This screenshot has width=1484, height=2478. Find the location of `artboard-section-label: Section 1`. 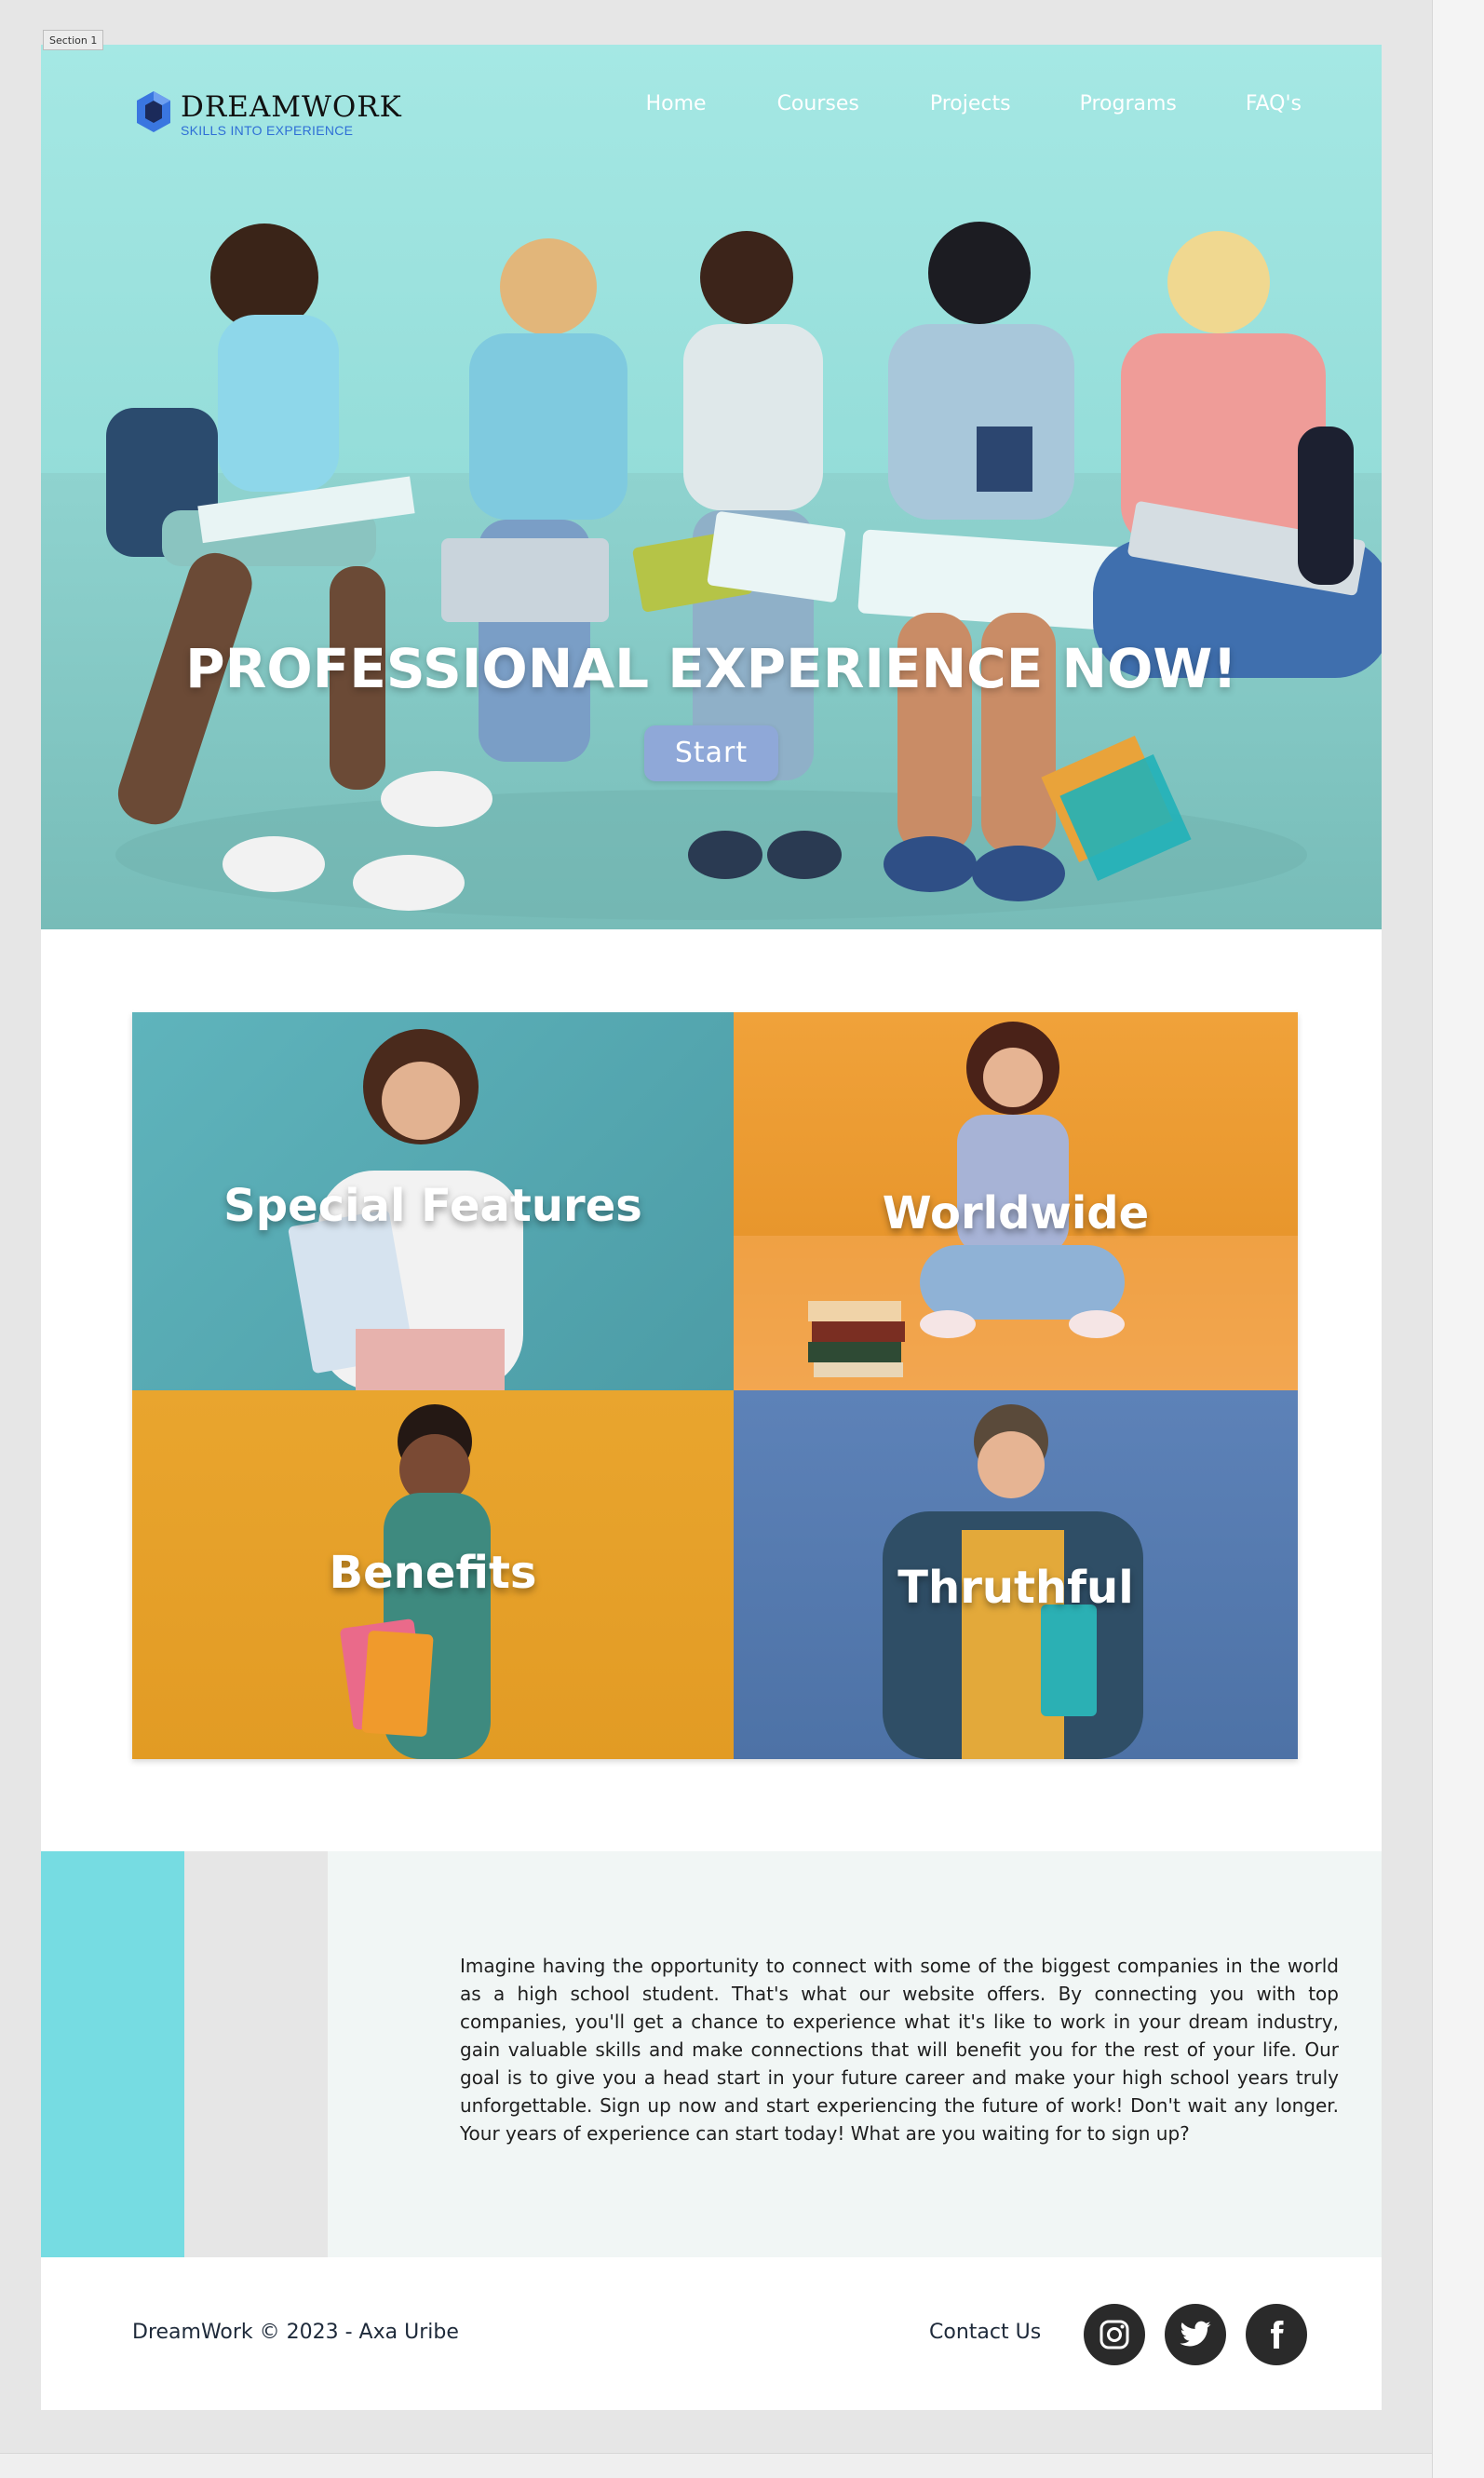

artboard-section-label: Section 1 is located at coordinates (73, 40).